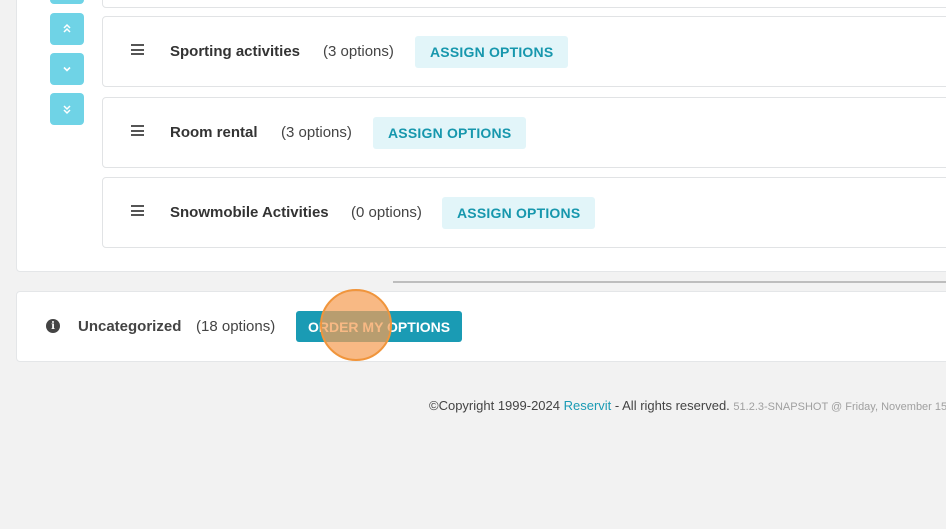 The image size is (946, 529). What do you see at coordinates (669, 282) in the screenshot?
I see `panel-divider` at bounding box center [669, 282].